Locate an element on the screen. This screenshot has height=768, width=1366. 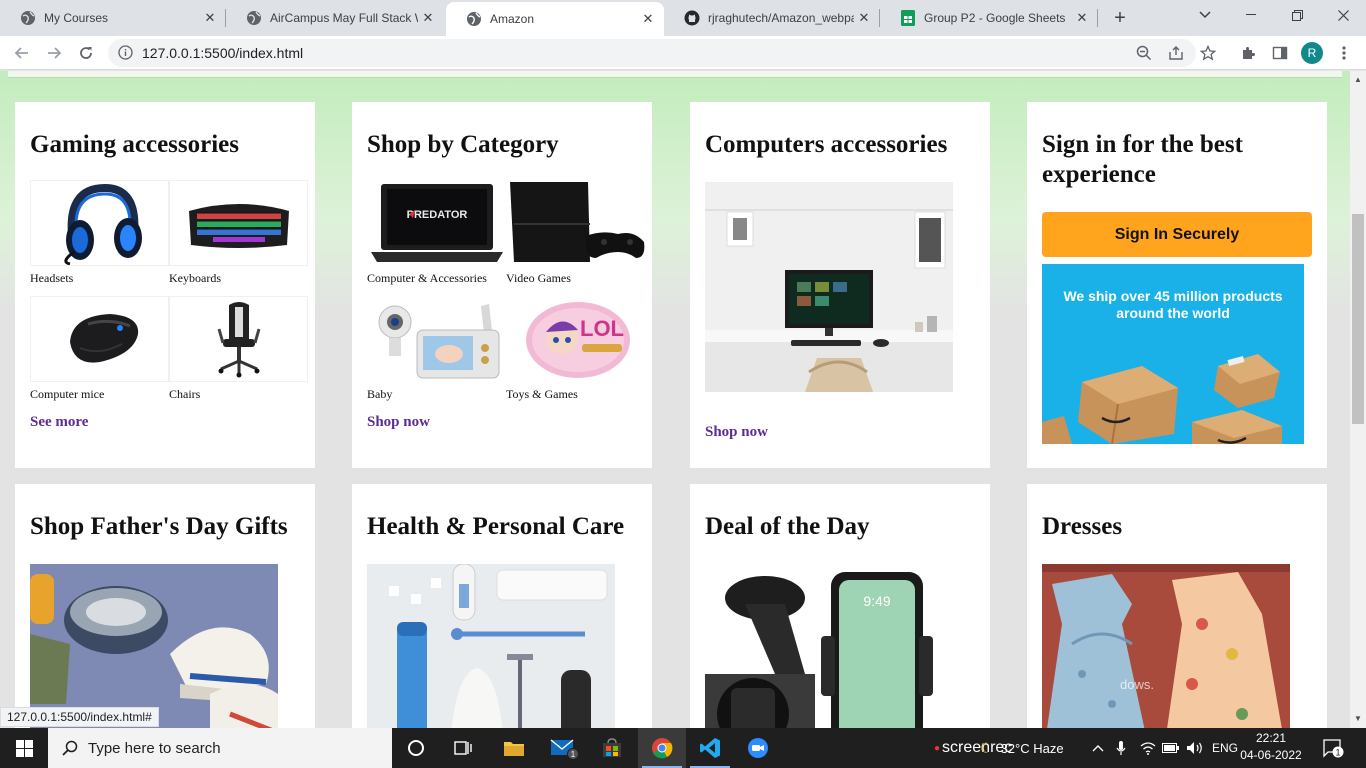
menu-kebab-icon is located at coordinates (1344, 53).